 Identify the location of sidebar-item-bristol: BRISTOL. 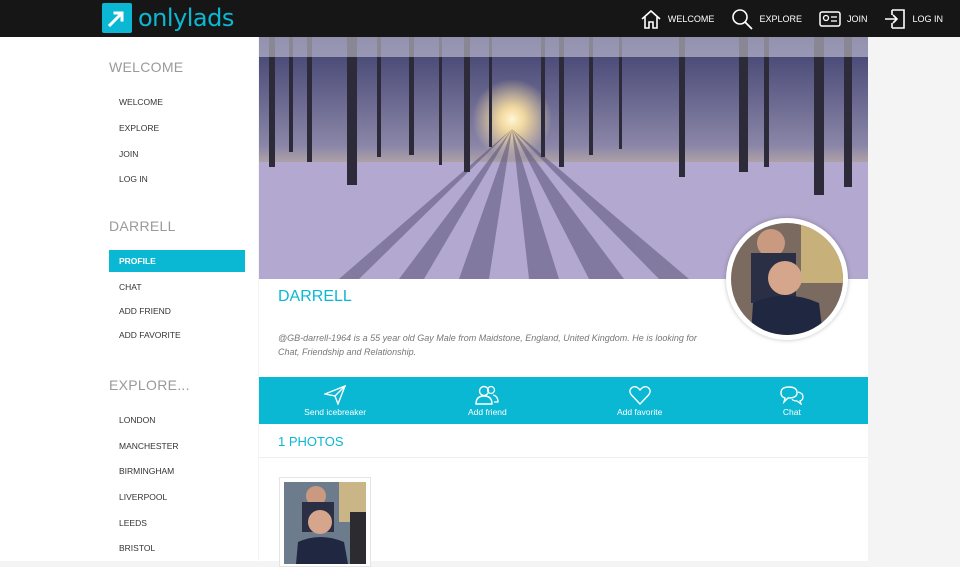
(177, 548).